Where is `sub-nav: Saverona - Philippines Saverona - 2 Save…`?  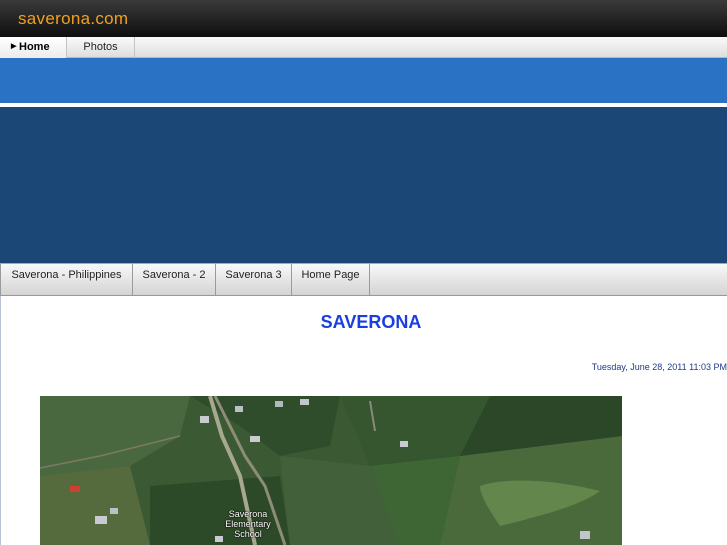 sub-nav: Saverona - Philippines Saverona - 2 Save… is located at coordinates (363, 279).